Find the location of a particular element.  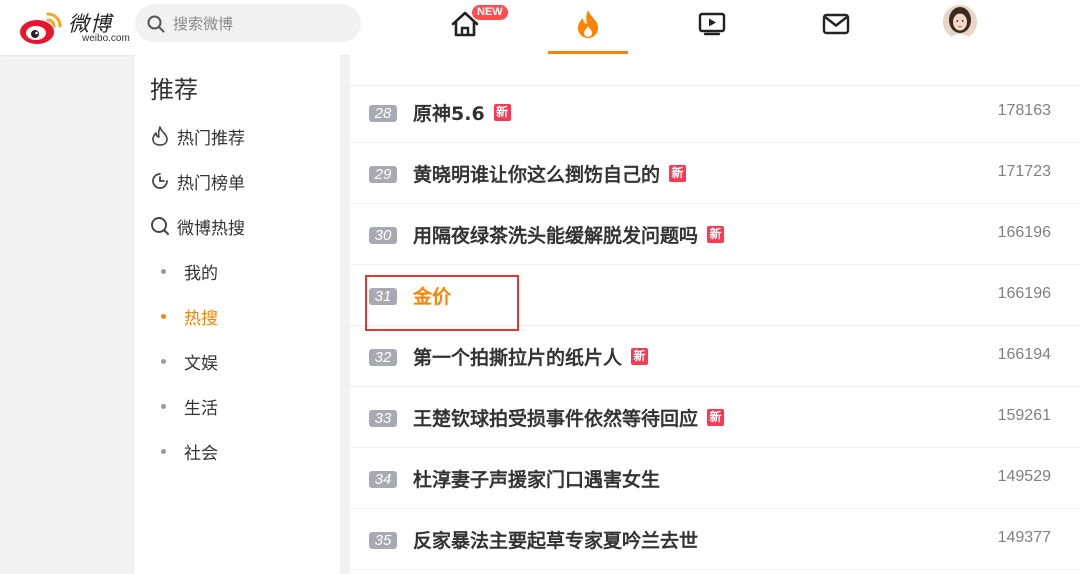

sidebar-item-label: 文娱 is located at coordinates (201, 363).